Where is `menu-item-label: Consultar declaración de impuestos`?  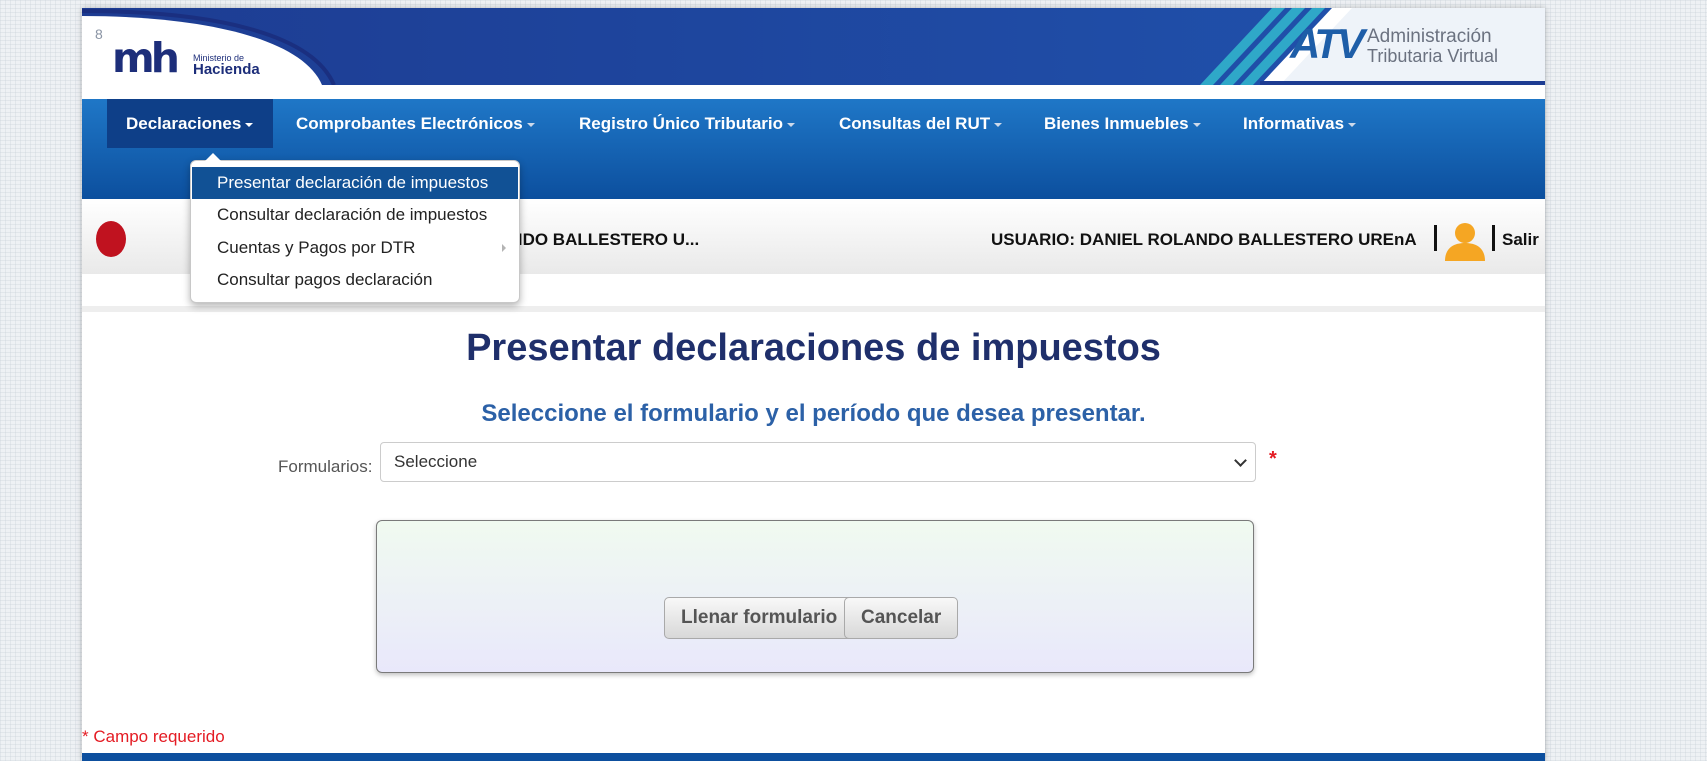 menu-item-label: Consultar declaración de impuestos is located at coordinates (352, 214).